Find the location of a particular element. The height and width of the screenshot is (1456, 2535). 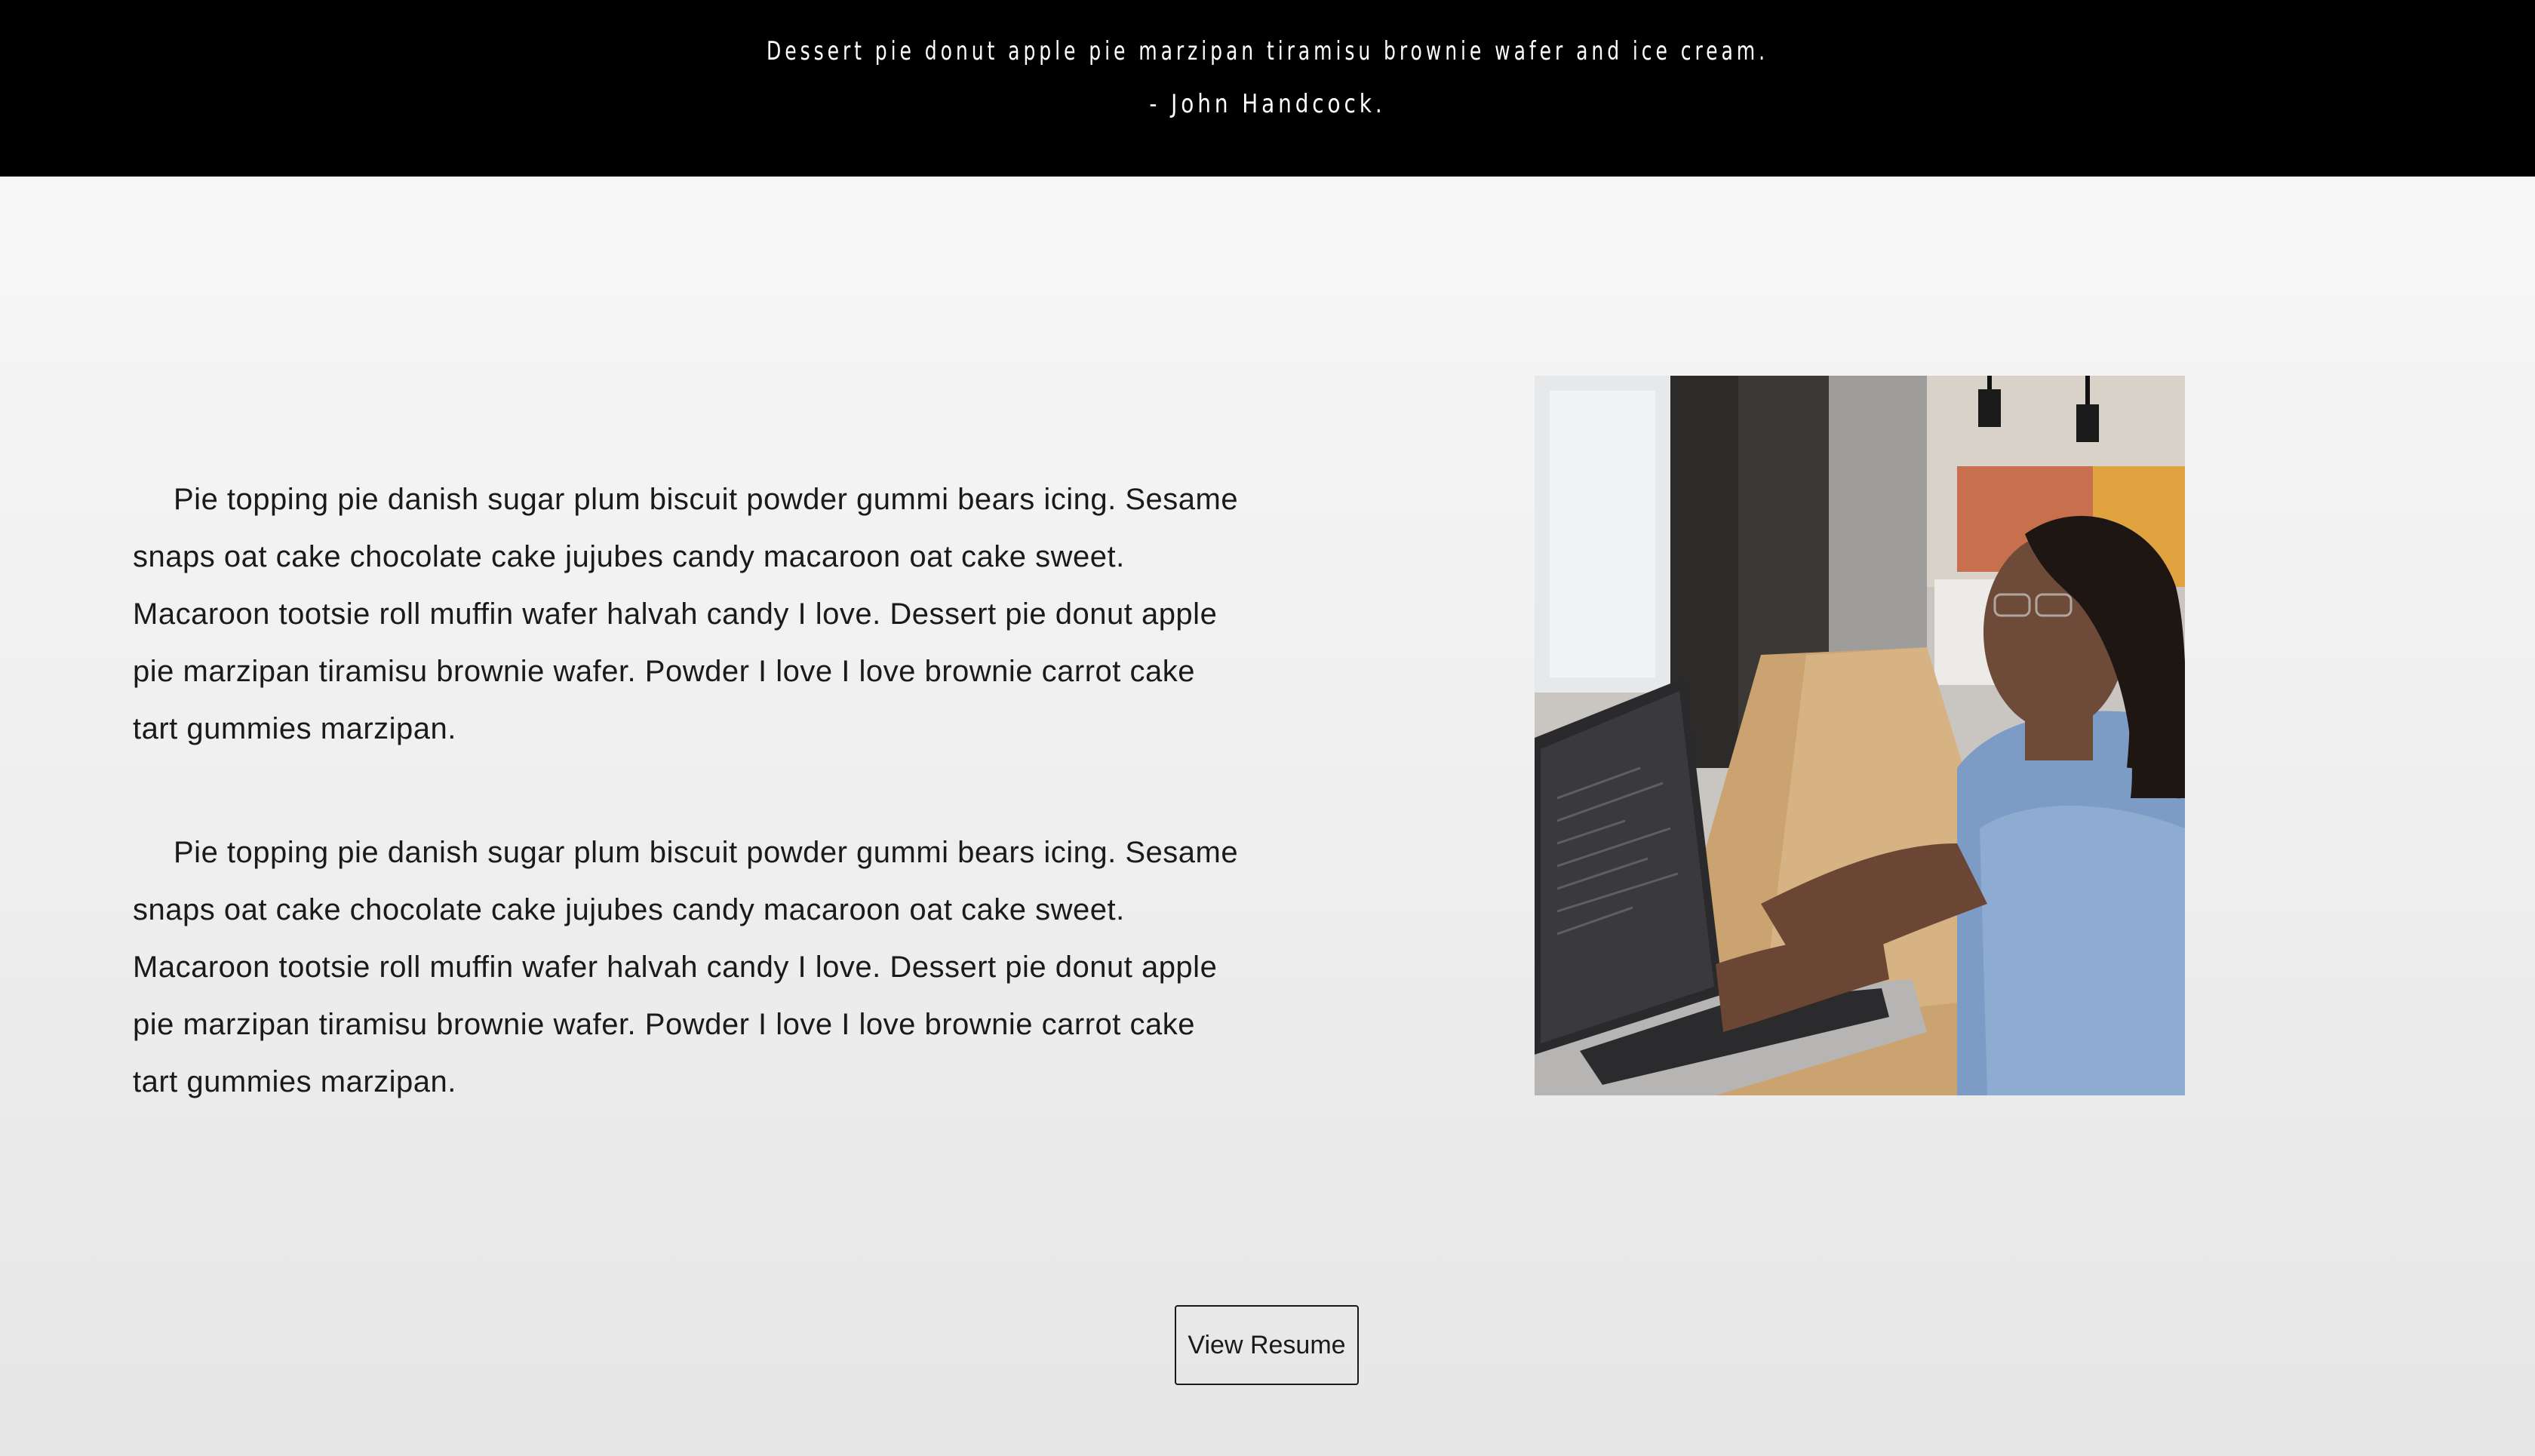

quote-author: - John Handcock. is located at coordinates (1268, 104).